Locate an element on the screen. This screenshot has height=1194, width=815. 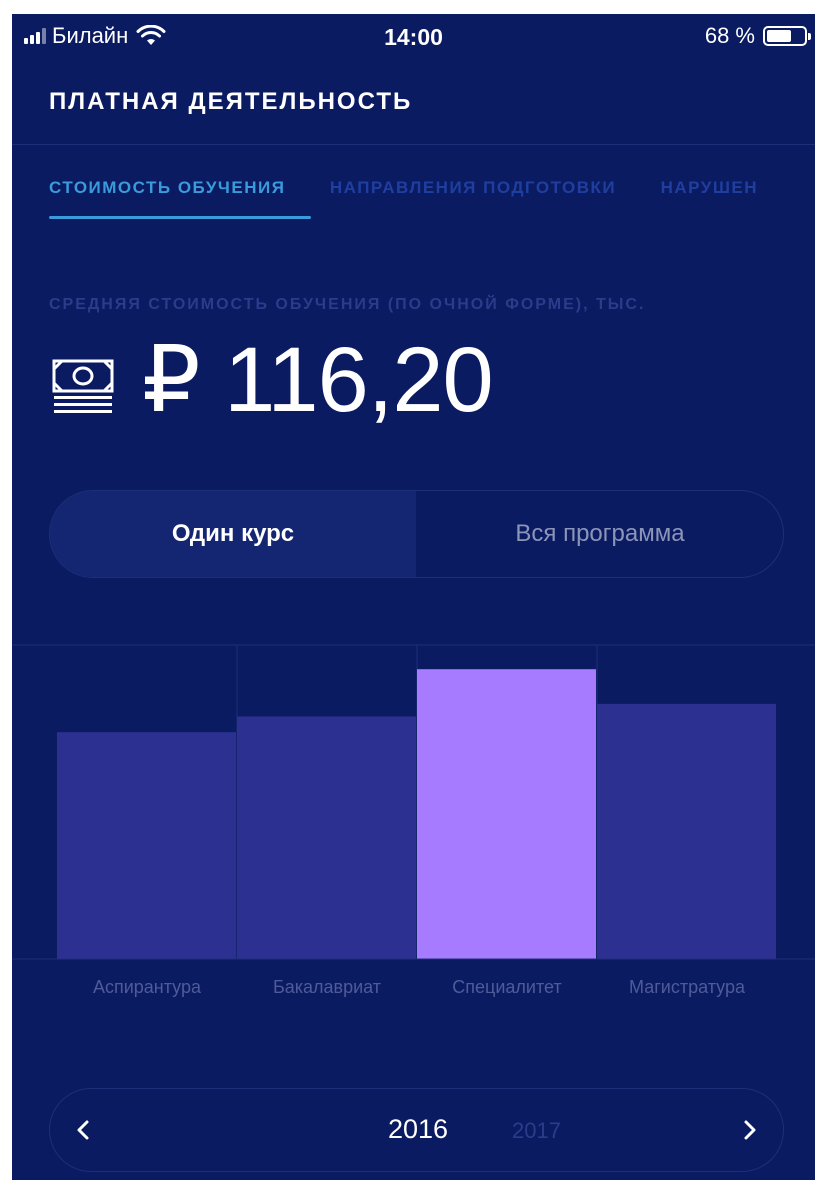
previous-year-button is located at coordinates (83, 1130).